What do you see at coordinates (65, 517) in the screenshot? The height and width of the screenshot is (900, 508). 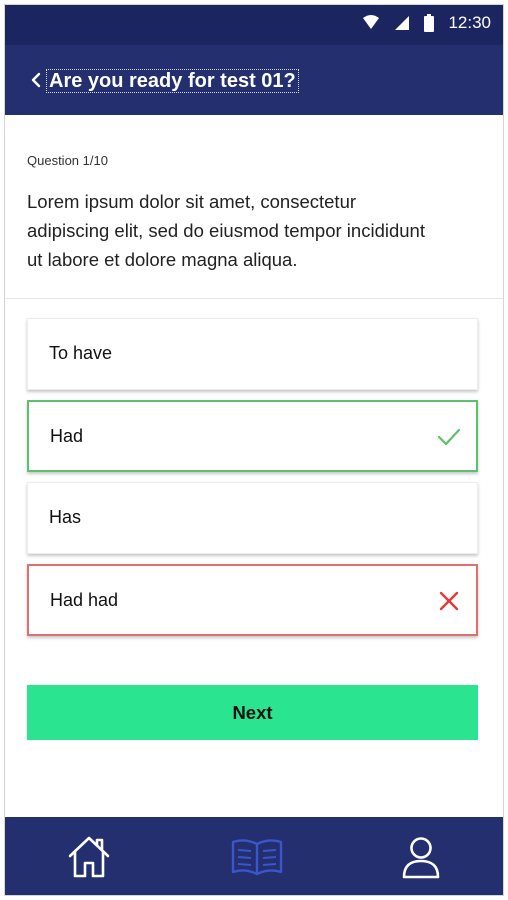 I see `answer-option-label: Has` at bounding box center [65, 517].